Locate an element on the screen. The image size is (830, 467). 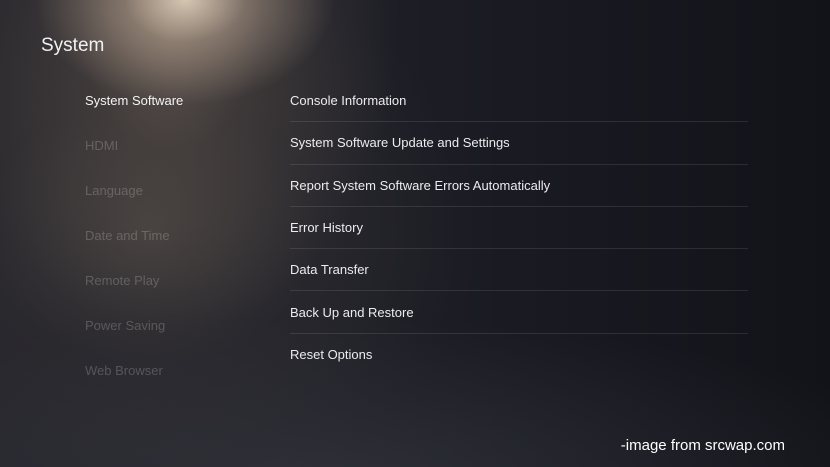
sidebar-item-power-saving: Power Saving is located at coordinates (170, 337).